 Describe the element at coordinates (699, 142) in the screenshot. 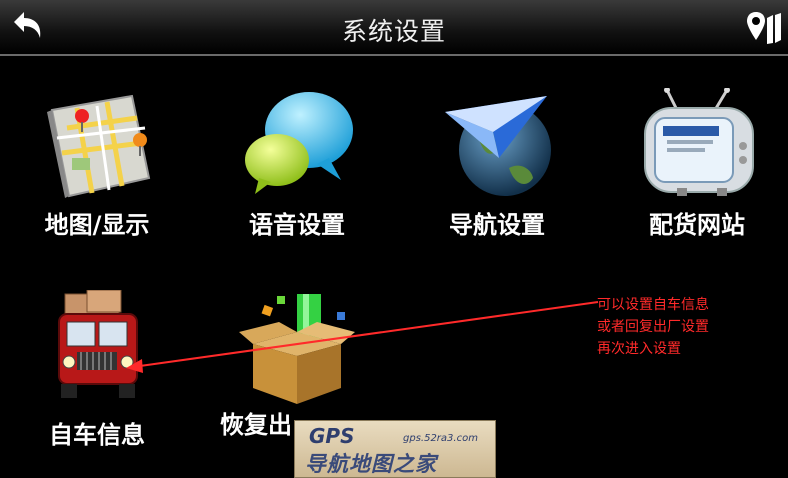

I see `tv-website-icon` at that location.